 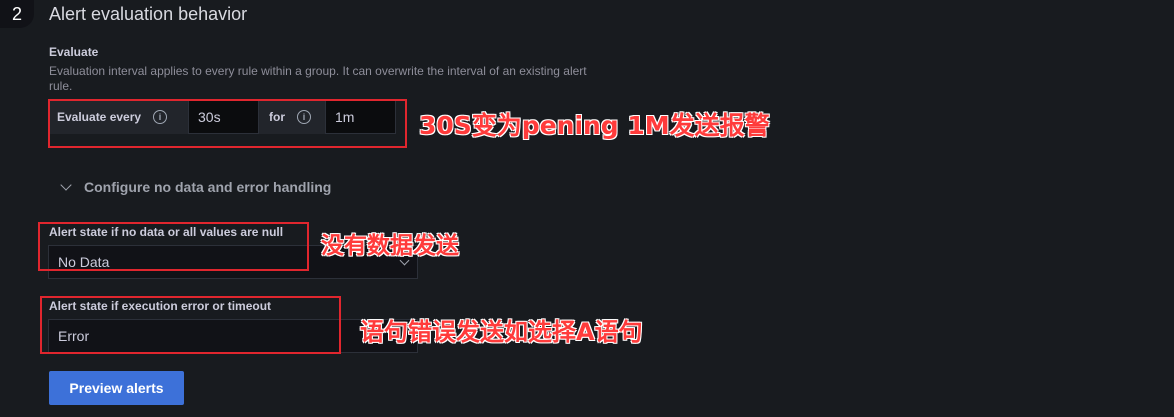 What do you see at coordinates (74, 52) in the screenshot?
I see `evaluate-label: Evaluate` at bounding box center [74, 52].